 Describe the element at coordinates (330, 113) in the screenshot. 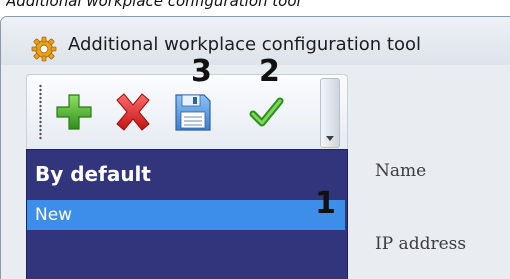

I see `toolbar-overflow-button` at that location.